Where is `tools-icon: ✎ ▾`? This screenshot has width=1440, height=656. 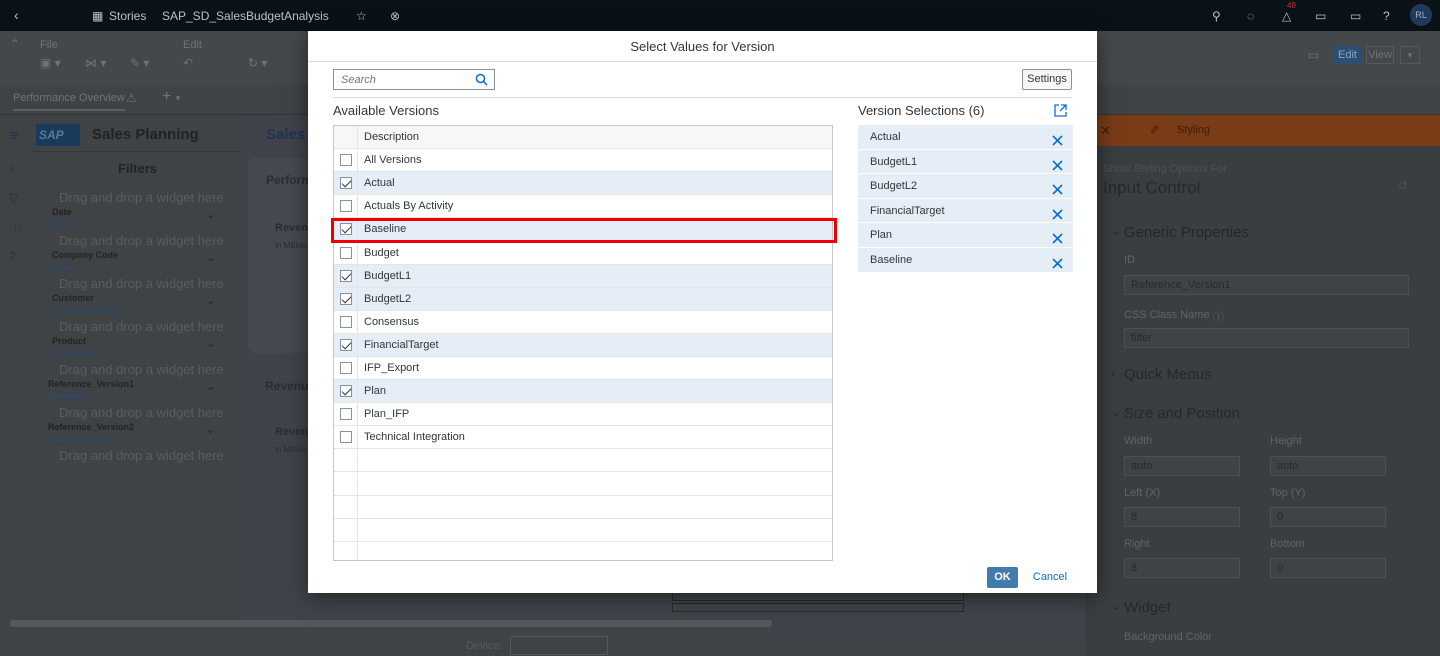 tools-icon: ✎ ▾ is located at coordinates (139, 63).